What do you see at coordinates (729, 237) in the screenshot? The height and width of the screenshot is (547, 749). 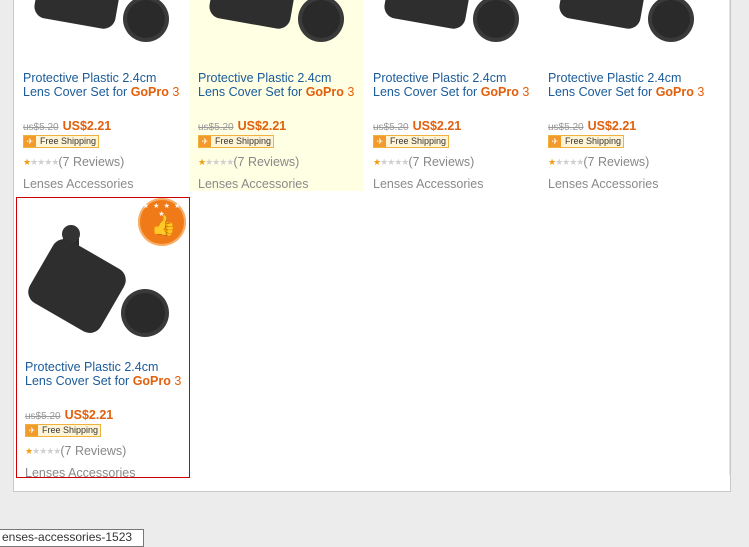 I see `vertical-scrollbar: ⌄` at bounding box center [729, 237].